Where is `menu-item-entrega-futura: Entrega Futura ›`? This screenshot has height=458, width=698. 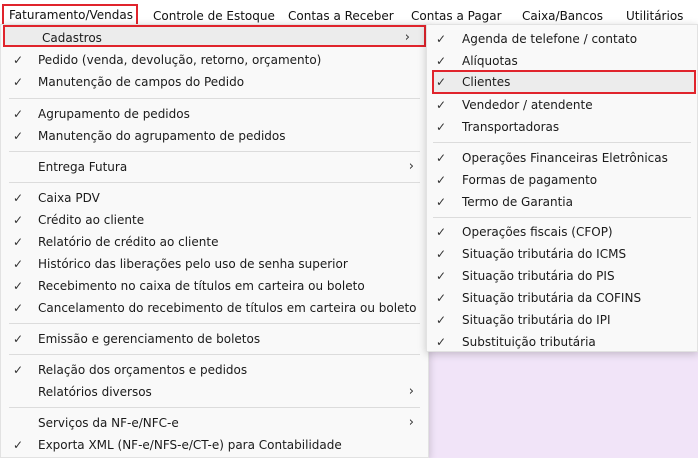
menu-item-entrega-futura: Entrega Futura › is located at coordinates (214, 167).